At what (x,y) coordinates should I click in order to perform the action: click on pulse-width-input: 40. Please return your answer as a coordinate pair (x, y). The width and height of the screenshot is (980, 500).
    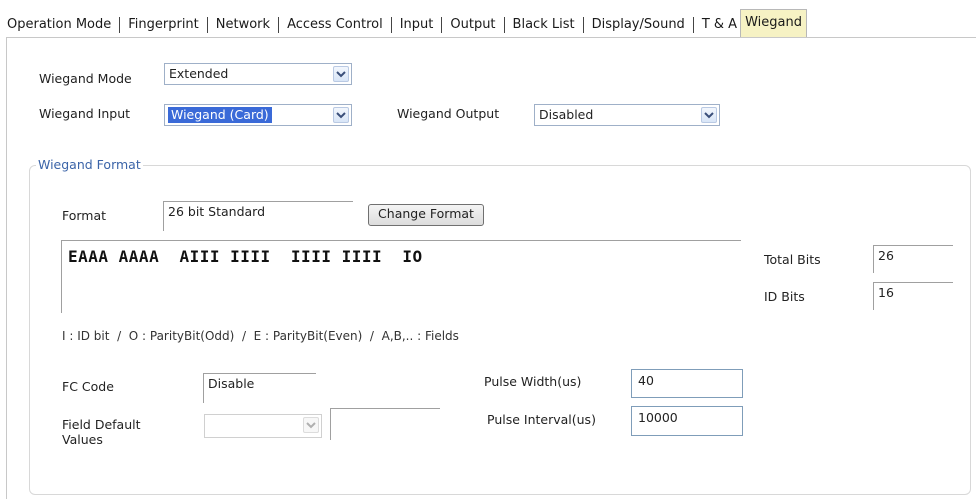
    Looking at the image, I should click on (687, 383).